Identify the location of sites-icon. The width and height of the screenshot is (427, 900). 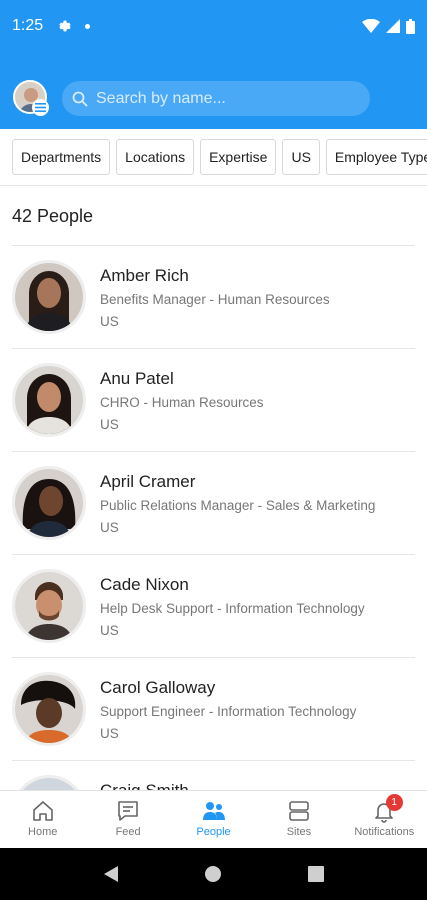
(299, 811).